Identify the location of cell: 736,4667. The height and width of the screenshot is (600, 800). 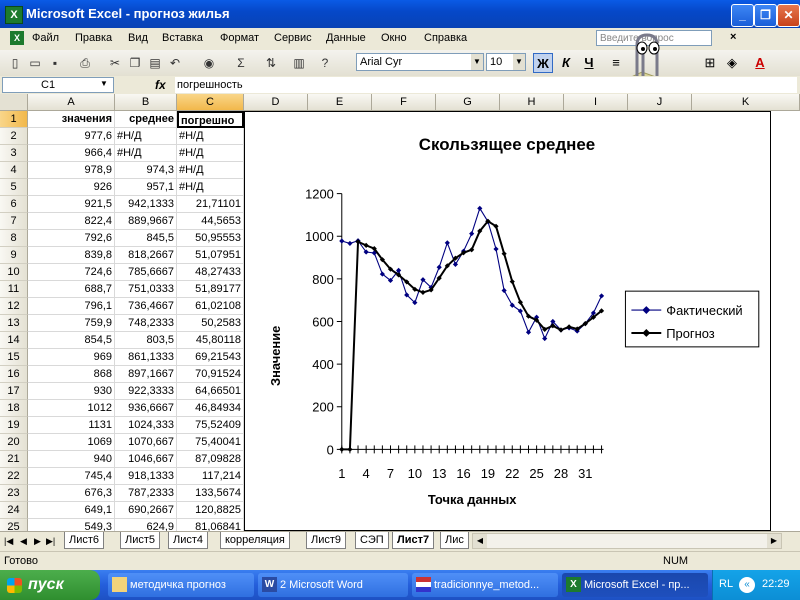
(146, 306).